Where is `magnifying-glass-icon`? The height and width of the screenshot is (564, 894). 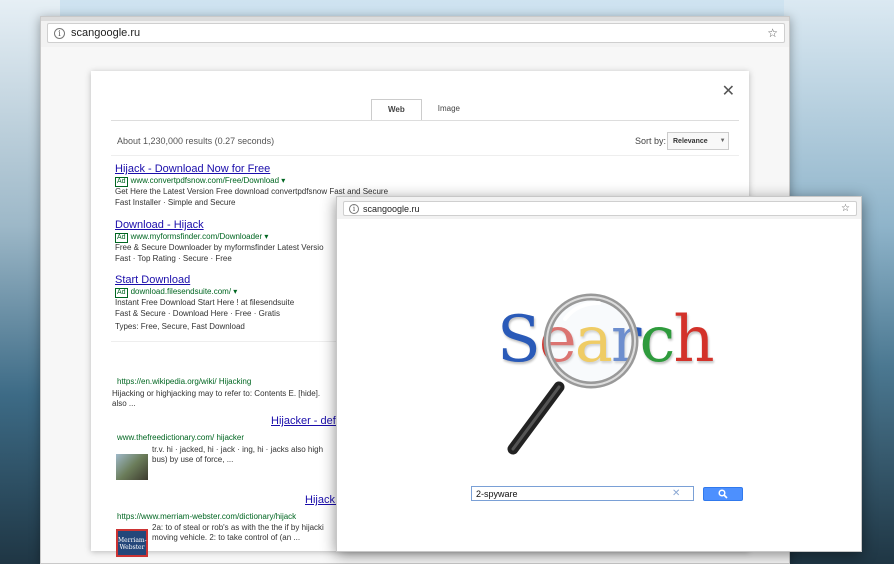 magnifying-glass-icon is located at coordinates (573, 374).